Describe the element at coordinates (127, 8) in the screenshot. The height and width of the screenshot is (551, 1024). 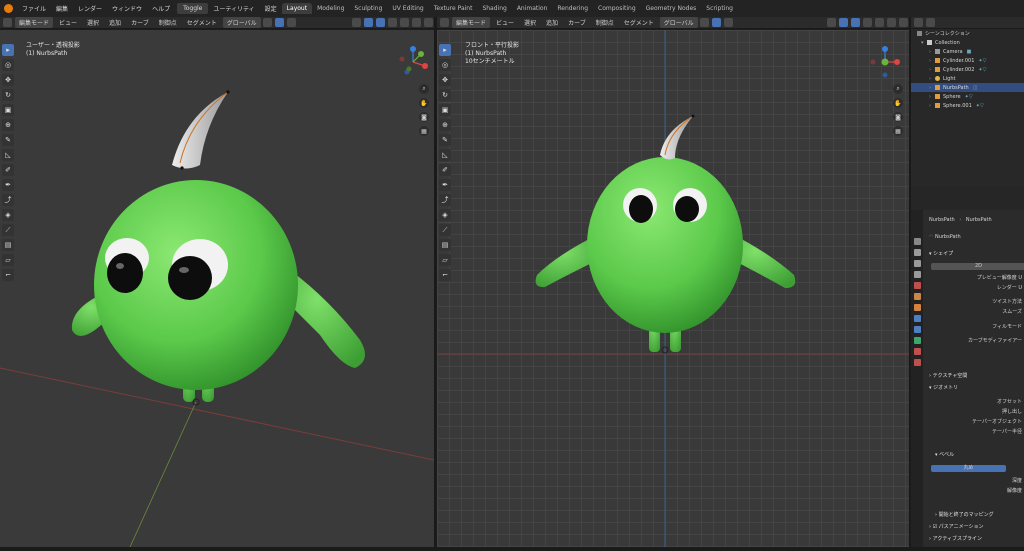
I see `menu-window: ウィンドウ` at that location.